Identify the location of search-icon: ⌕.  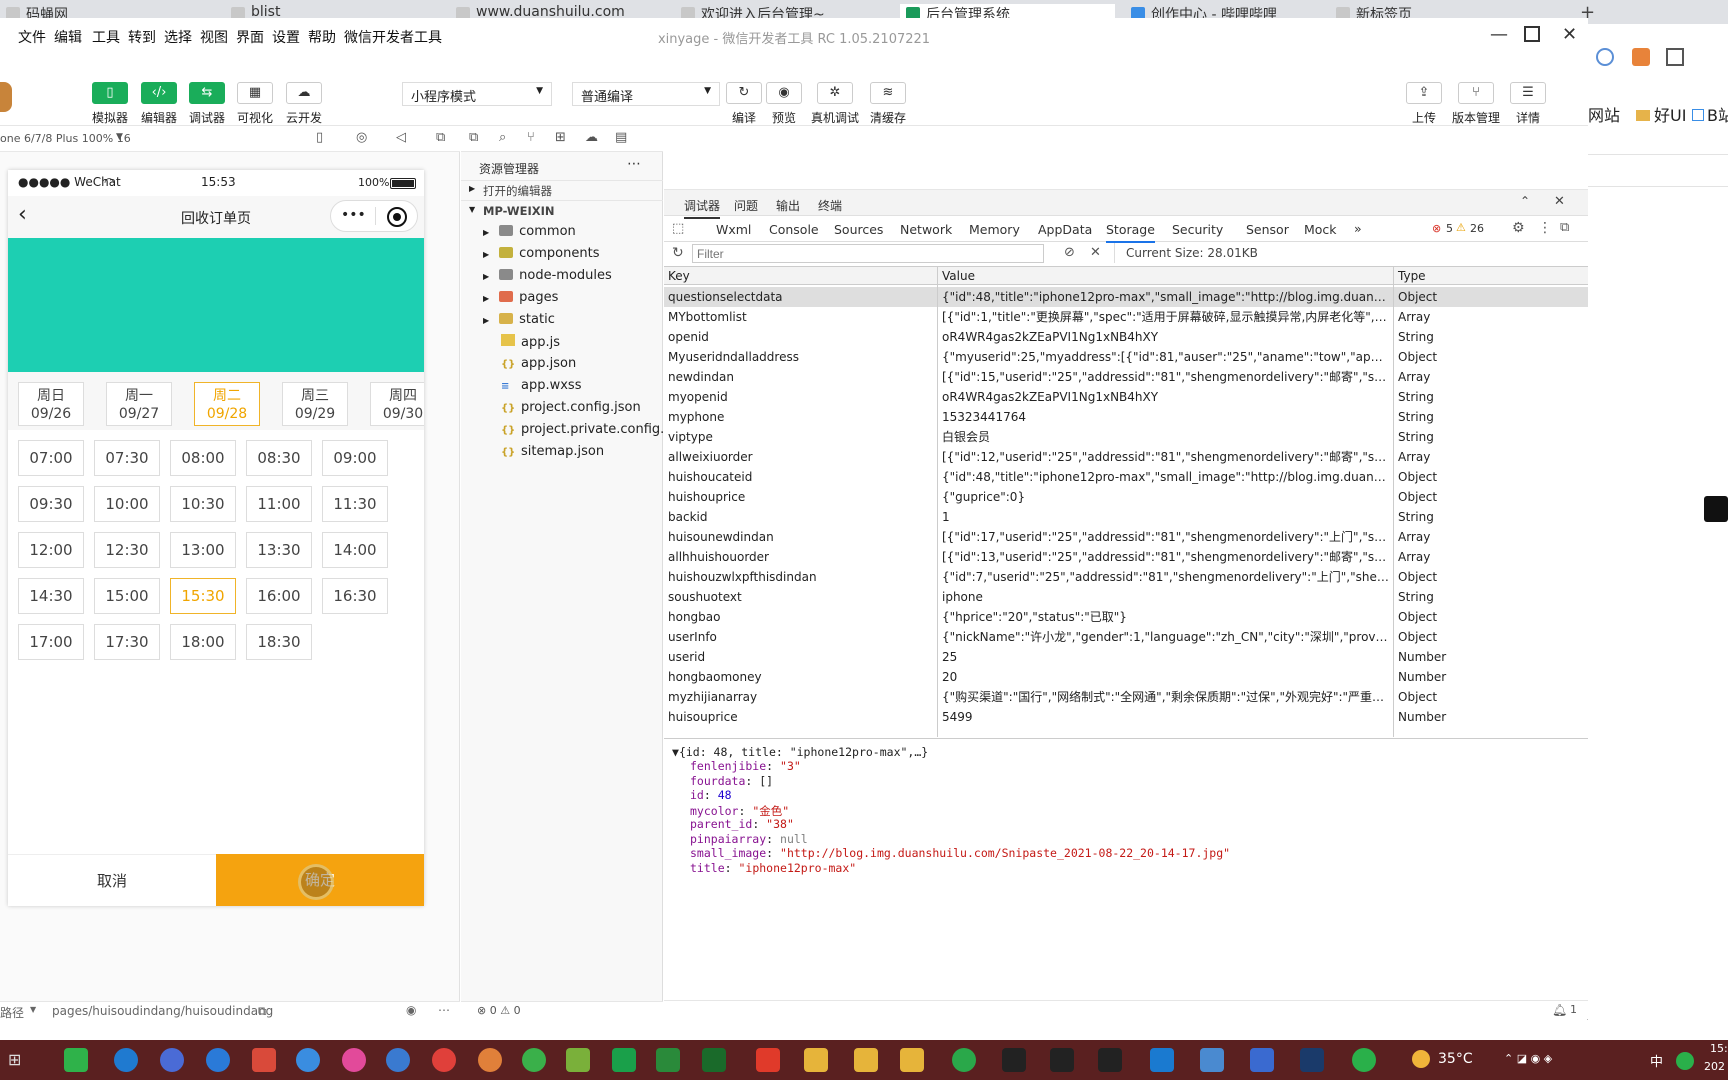
(502, 137).